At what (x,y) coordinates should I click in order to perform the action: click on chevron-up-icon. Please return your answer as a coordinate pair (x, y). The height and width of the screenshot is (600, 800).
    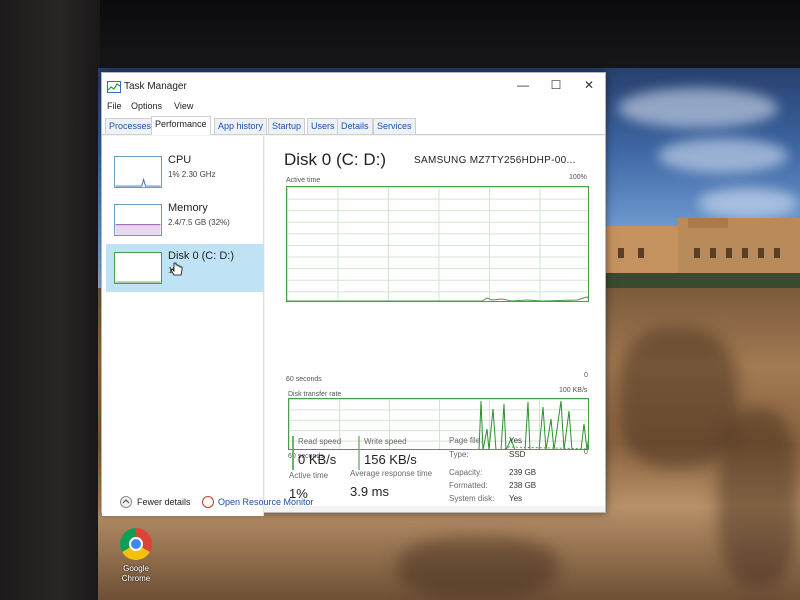
    Looking at the image, I should click on (126, 502).